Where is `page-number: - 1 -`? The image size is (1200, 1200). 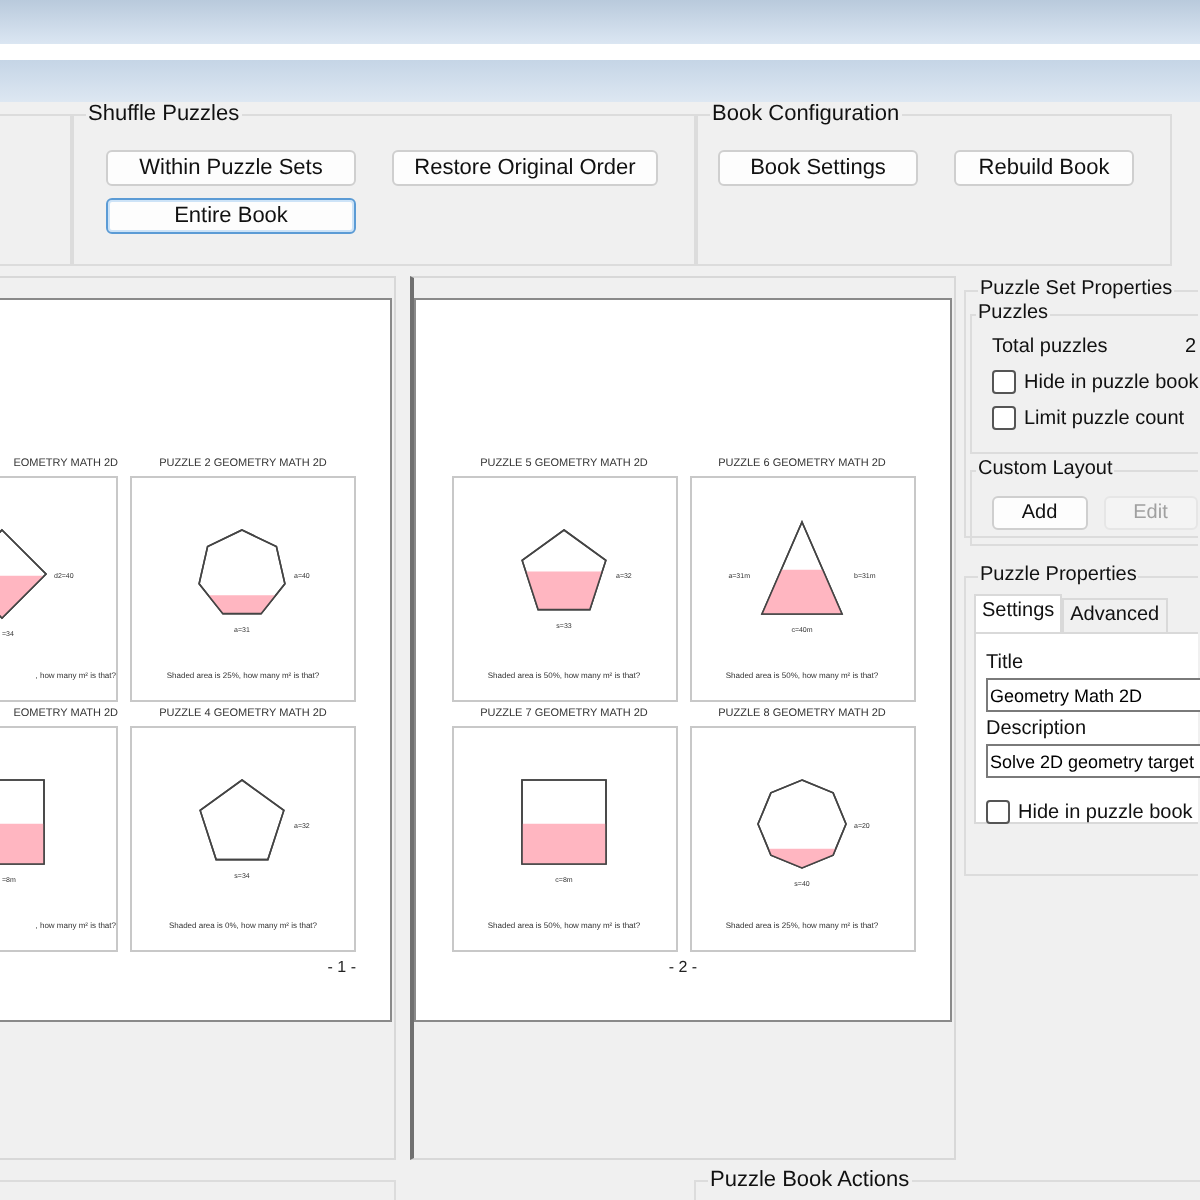 page-number: - 1 - is located at coordinates (341, 967).